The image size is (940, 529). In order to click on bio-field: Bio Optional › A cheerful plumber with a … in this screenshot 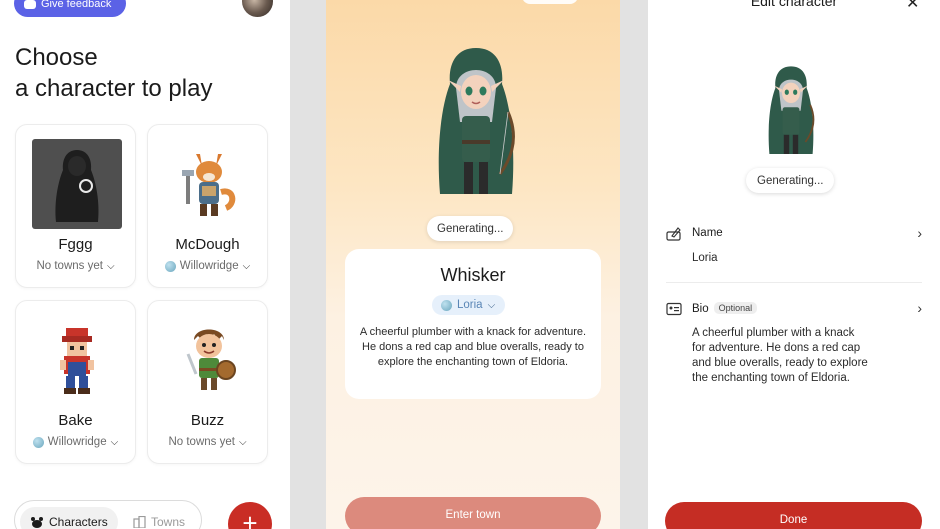, I will do `click(794, 346)`.